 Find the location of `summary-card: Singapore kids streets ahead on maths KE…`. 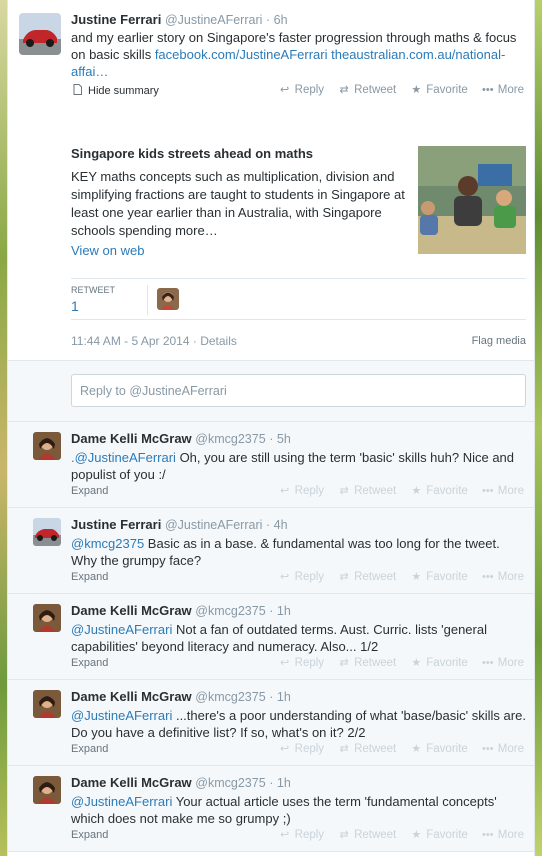

summary-card: Singapore kids streets ahead on maths KE… is located at coordinates (298, 202).